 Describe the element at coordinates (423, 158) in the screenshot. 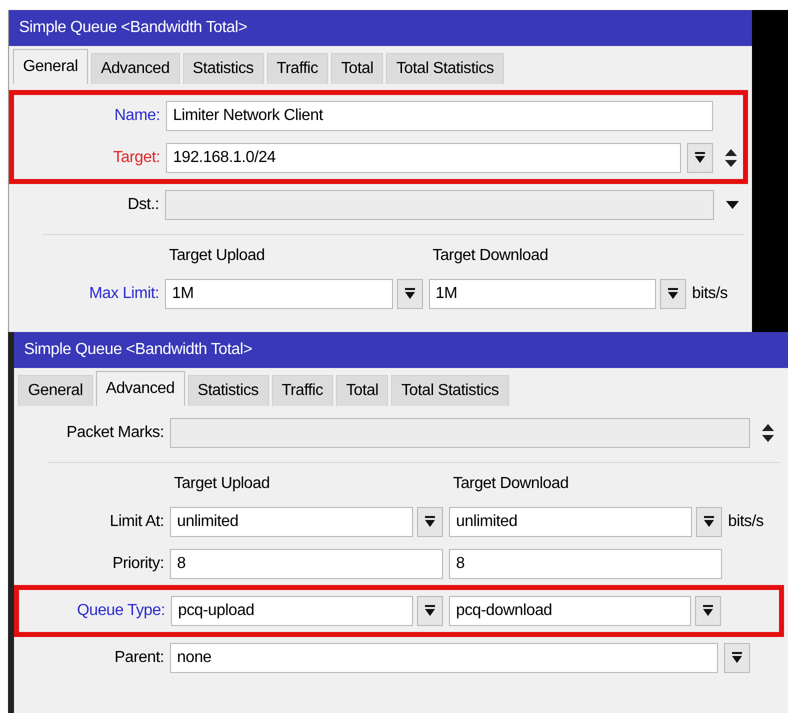

I see `text-field: 192.168.1.0/24` at that location.